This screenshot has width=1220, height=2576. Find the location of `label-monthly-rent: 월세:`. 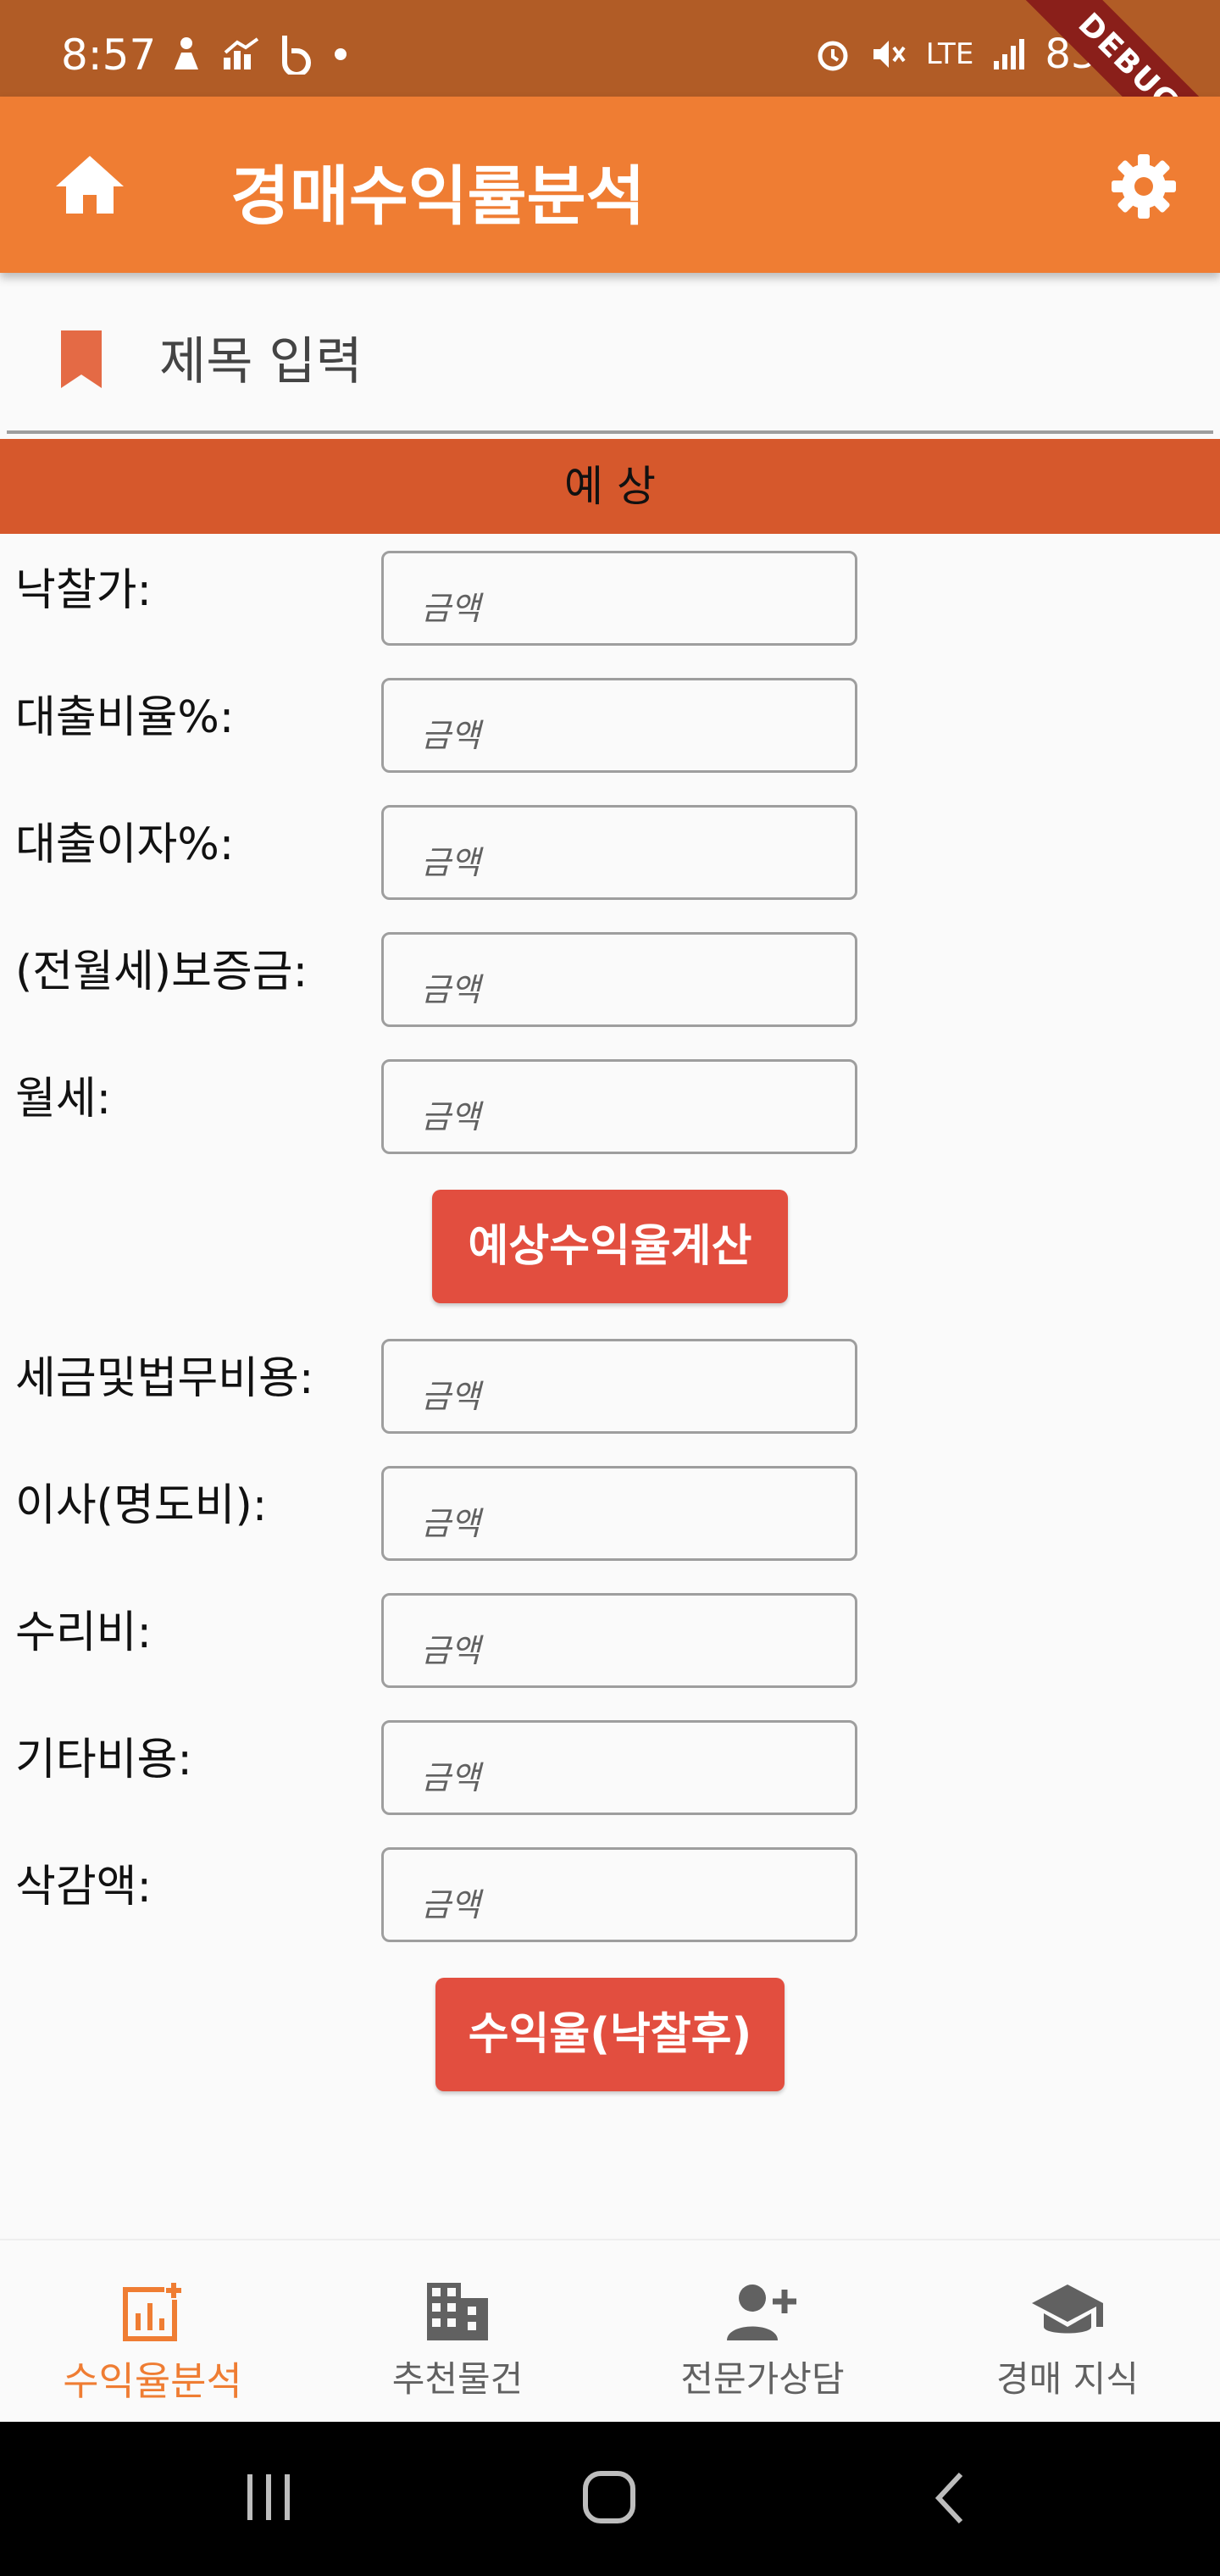

label-monthly-rent: 월세: is located at coordinates (63, 1099).